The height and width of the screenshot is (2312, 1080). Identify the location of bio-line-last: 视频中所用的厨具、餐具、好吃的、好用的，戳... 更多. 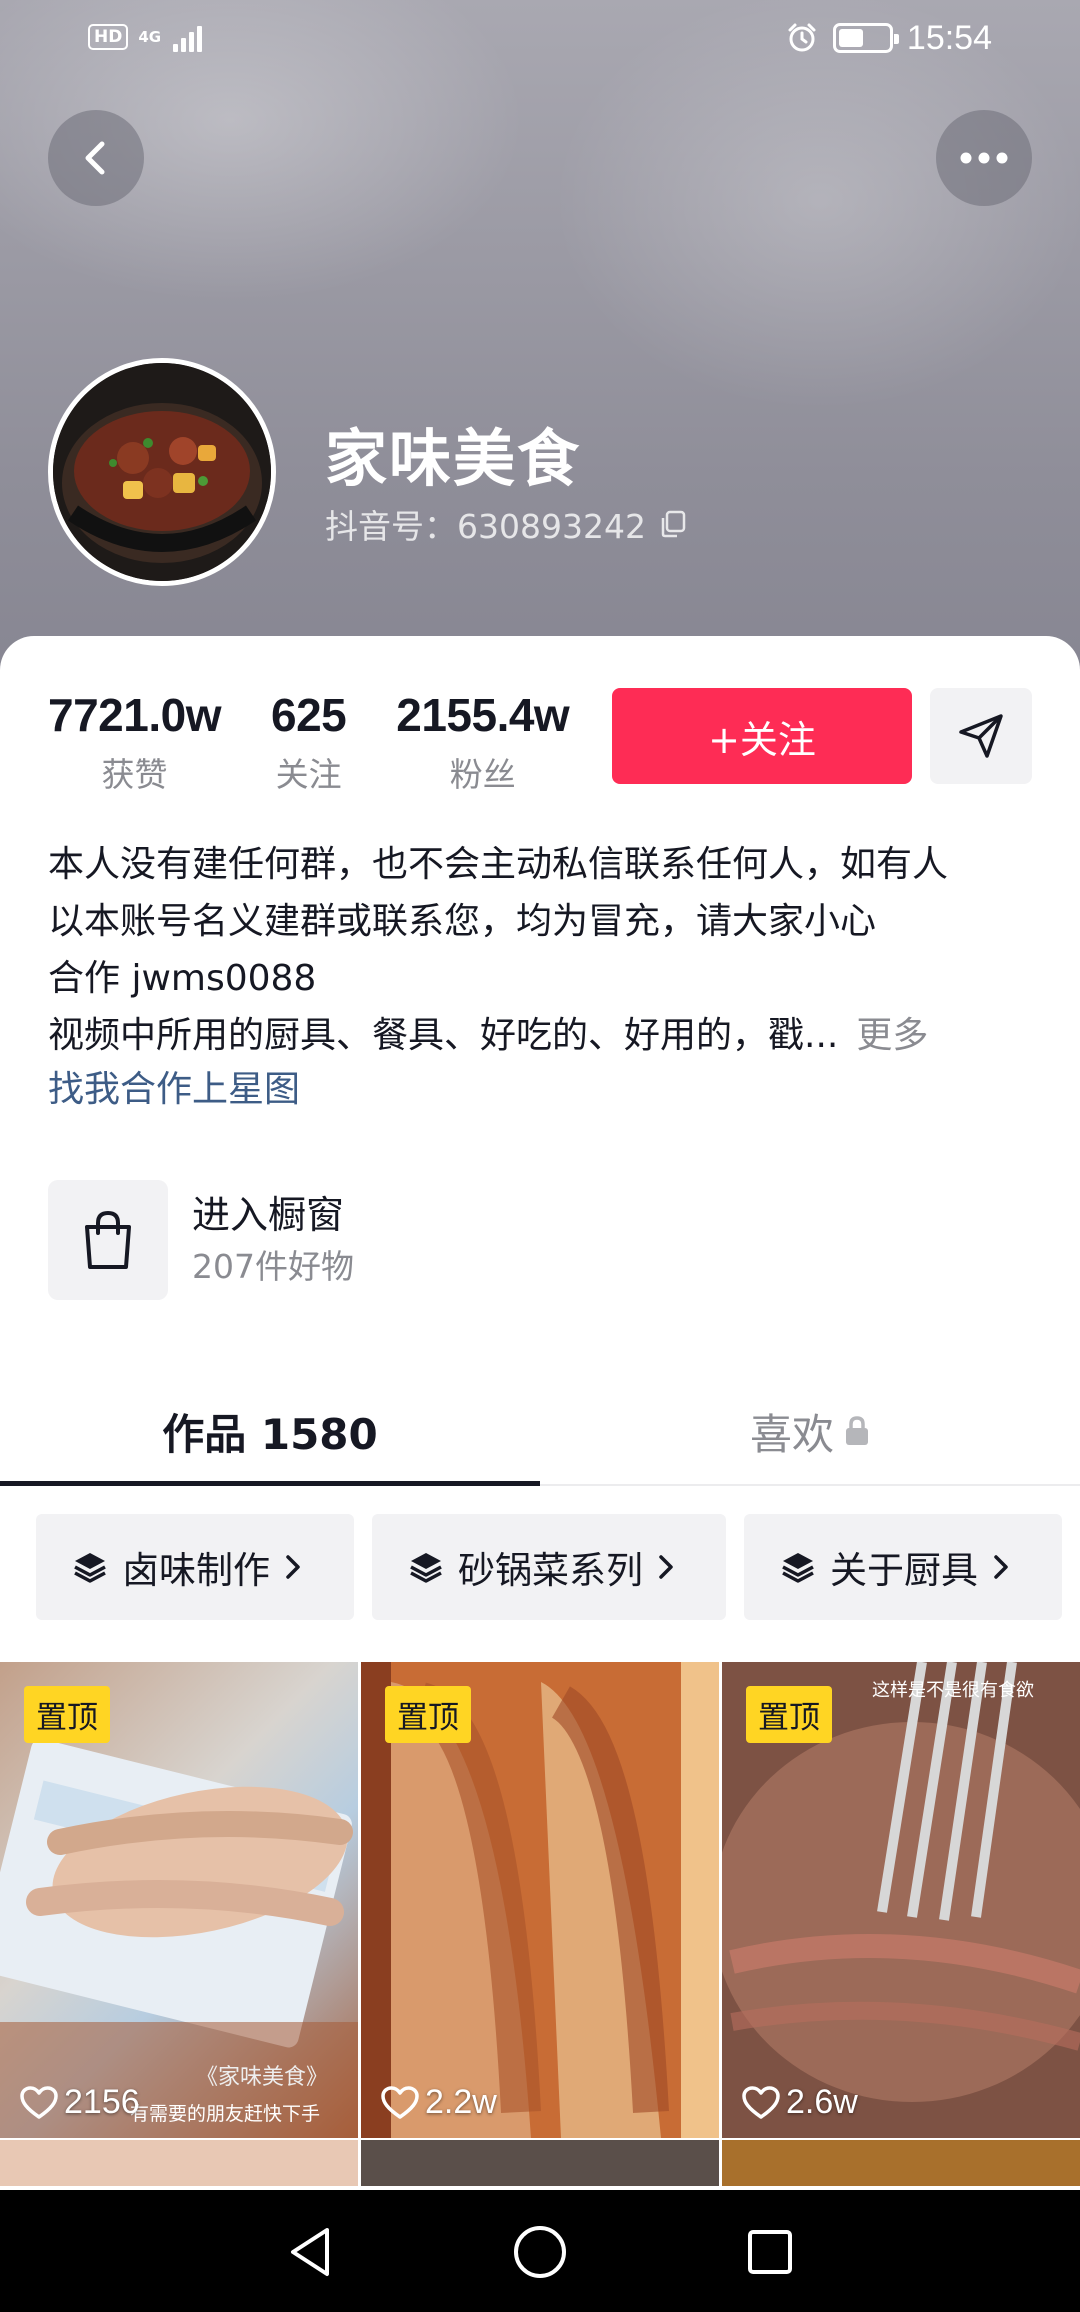
(543, 1035).